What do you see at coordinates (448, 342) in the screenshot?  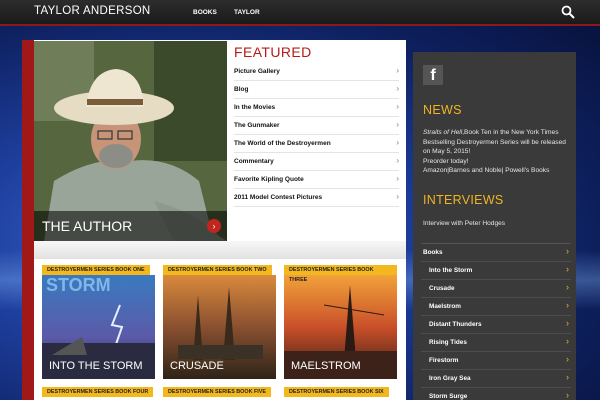 I see `sidebar-item-label: Rising Tides` at bounding box center [448, 342].